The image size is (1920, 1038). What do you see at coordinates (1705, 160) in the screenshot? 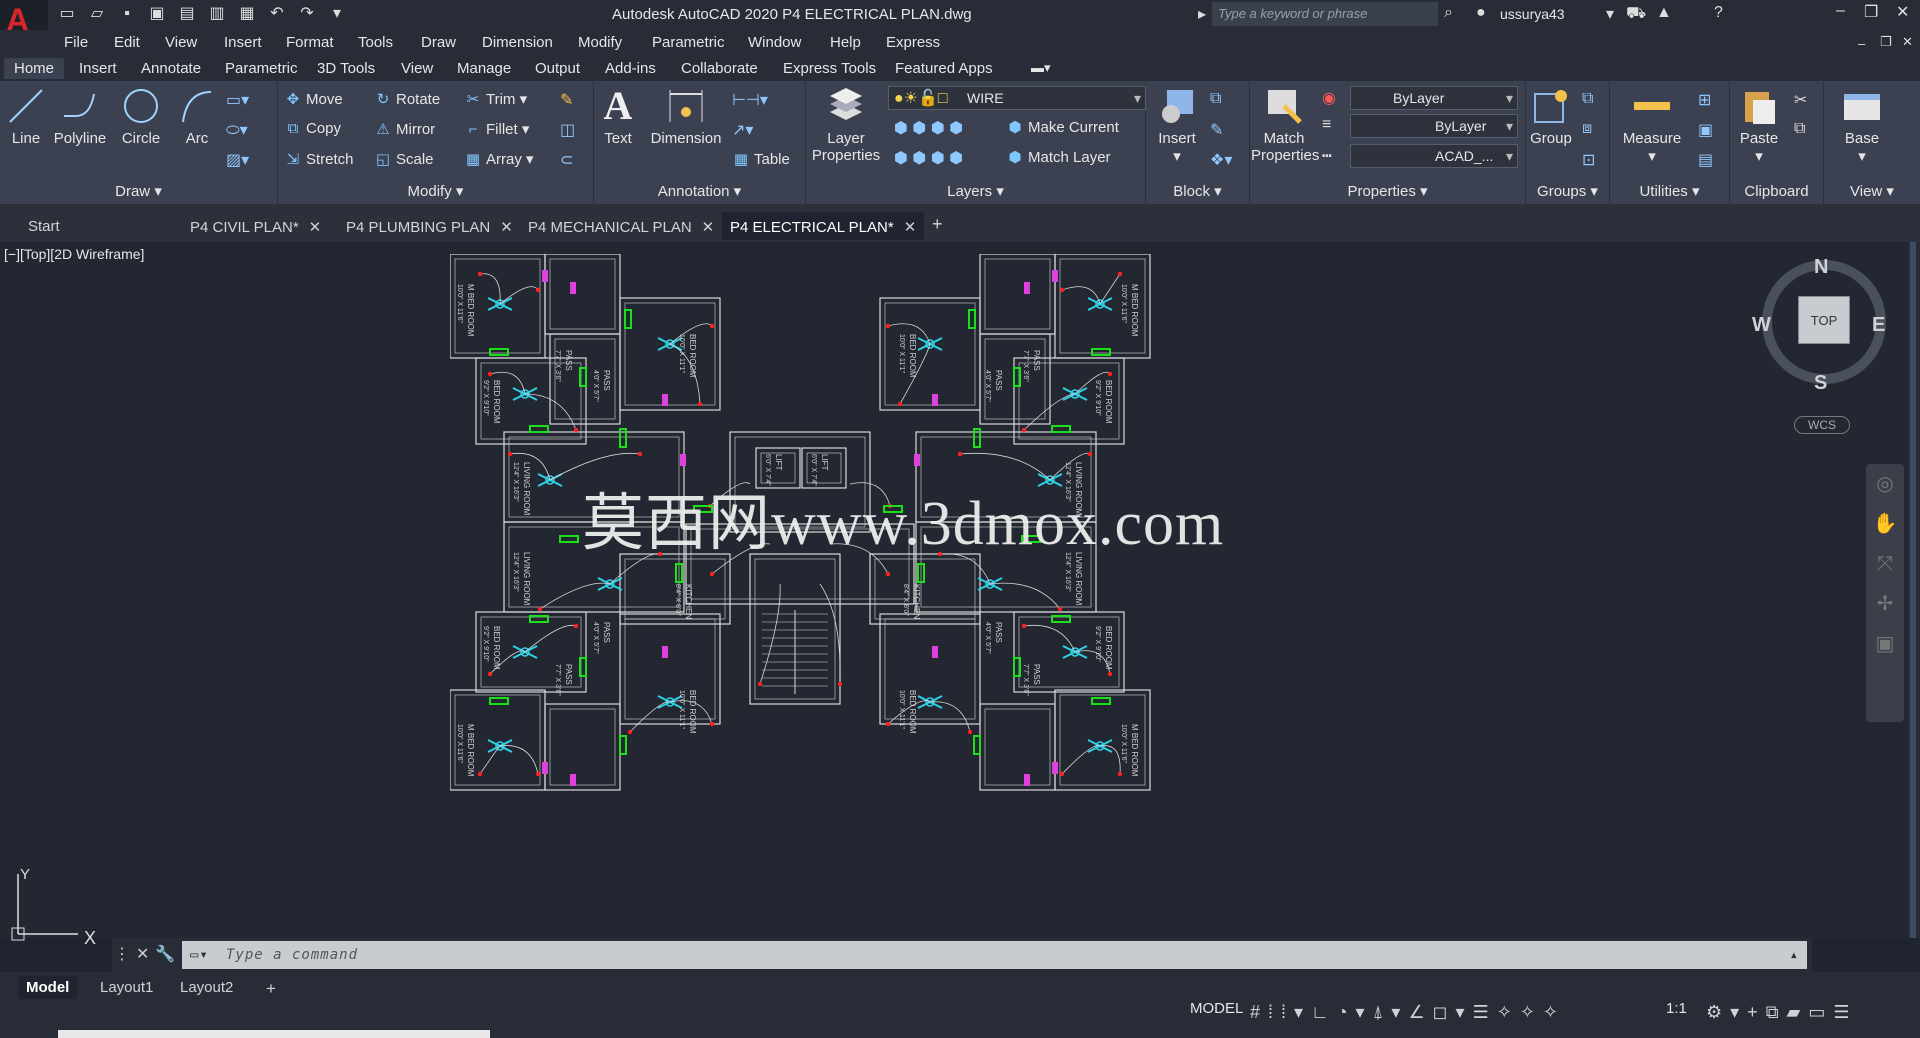
I see `calculator-icon: ▤` at bounding box center [1705, 160].